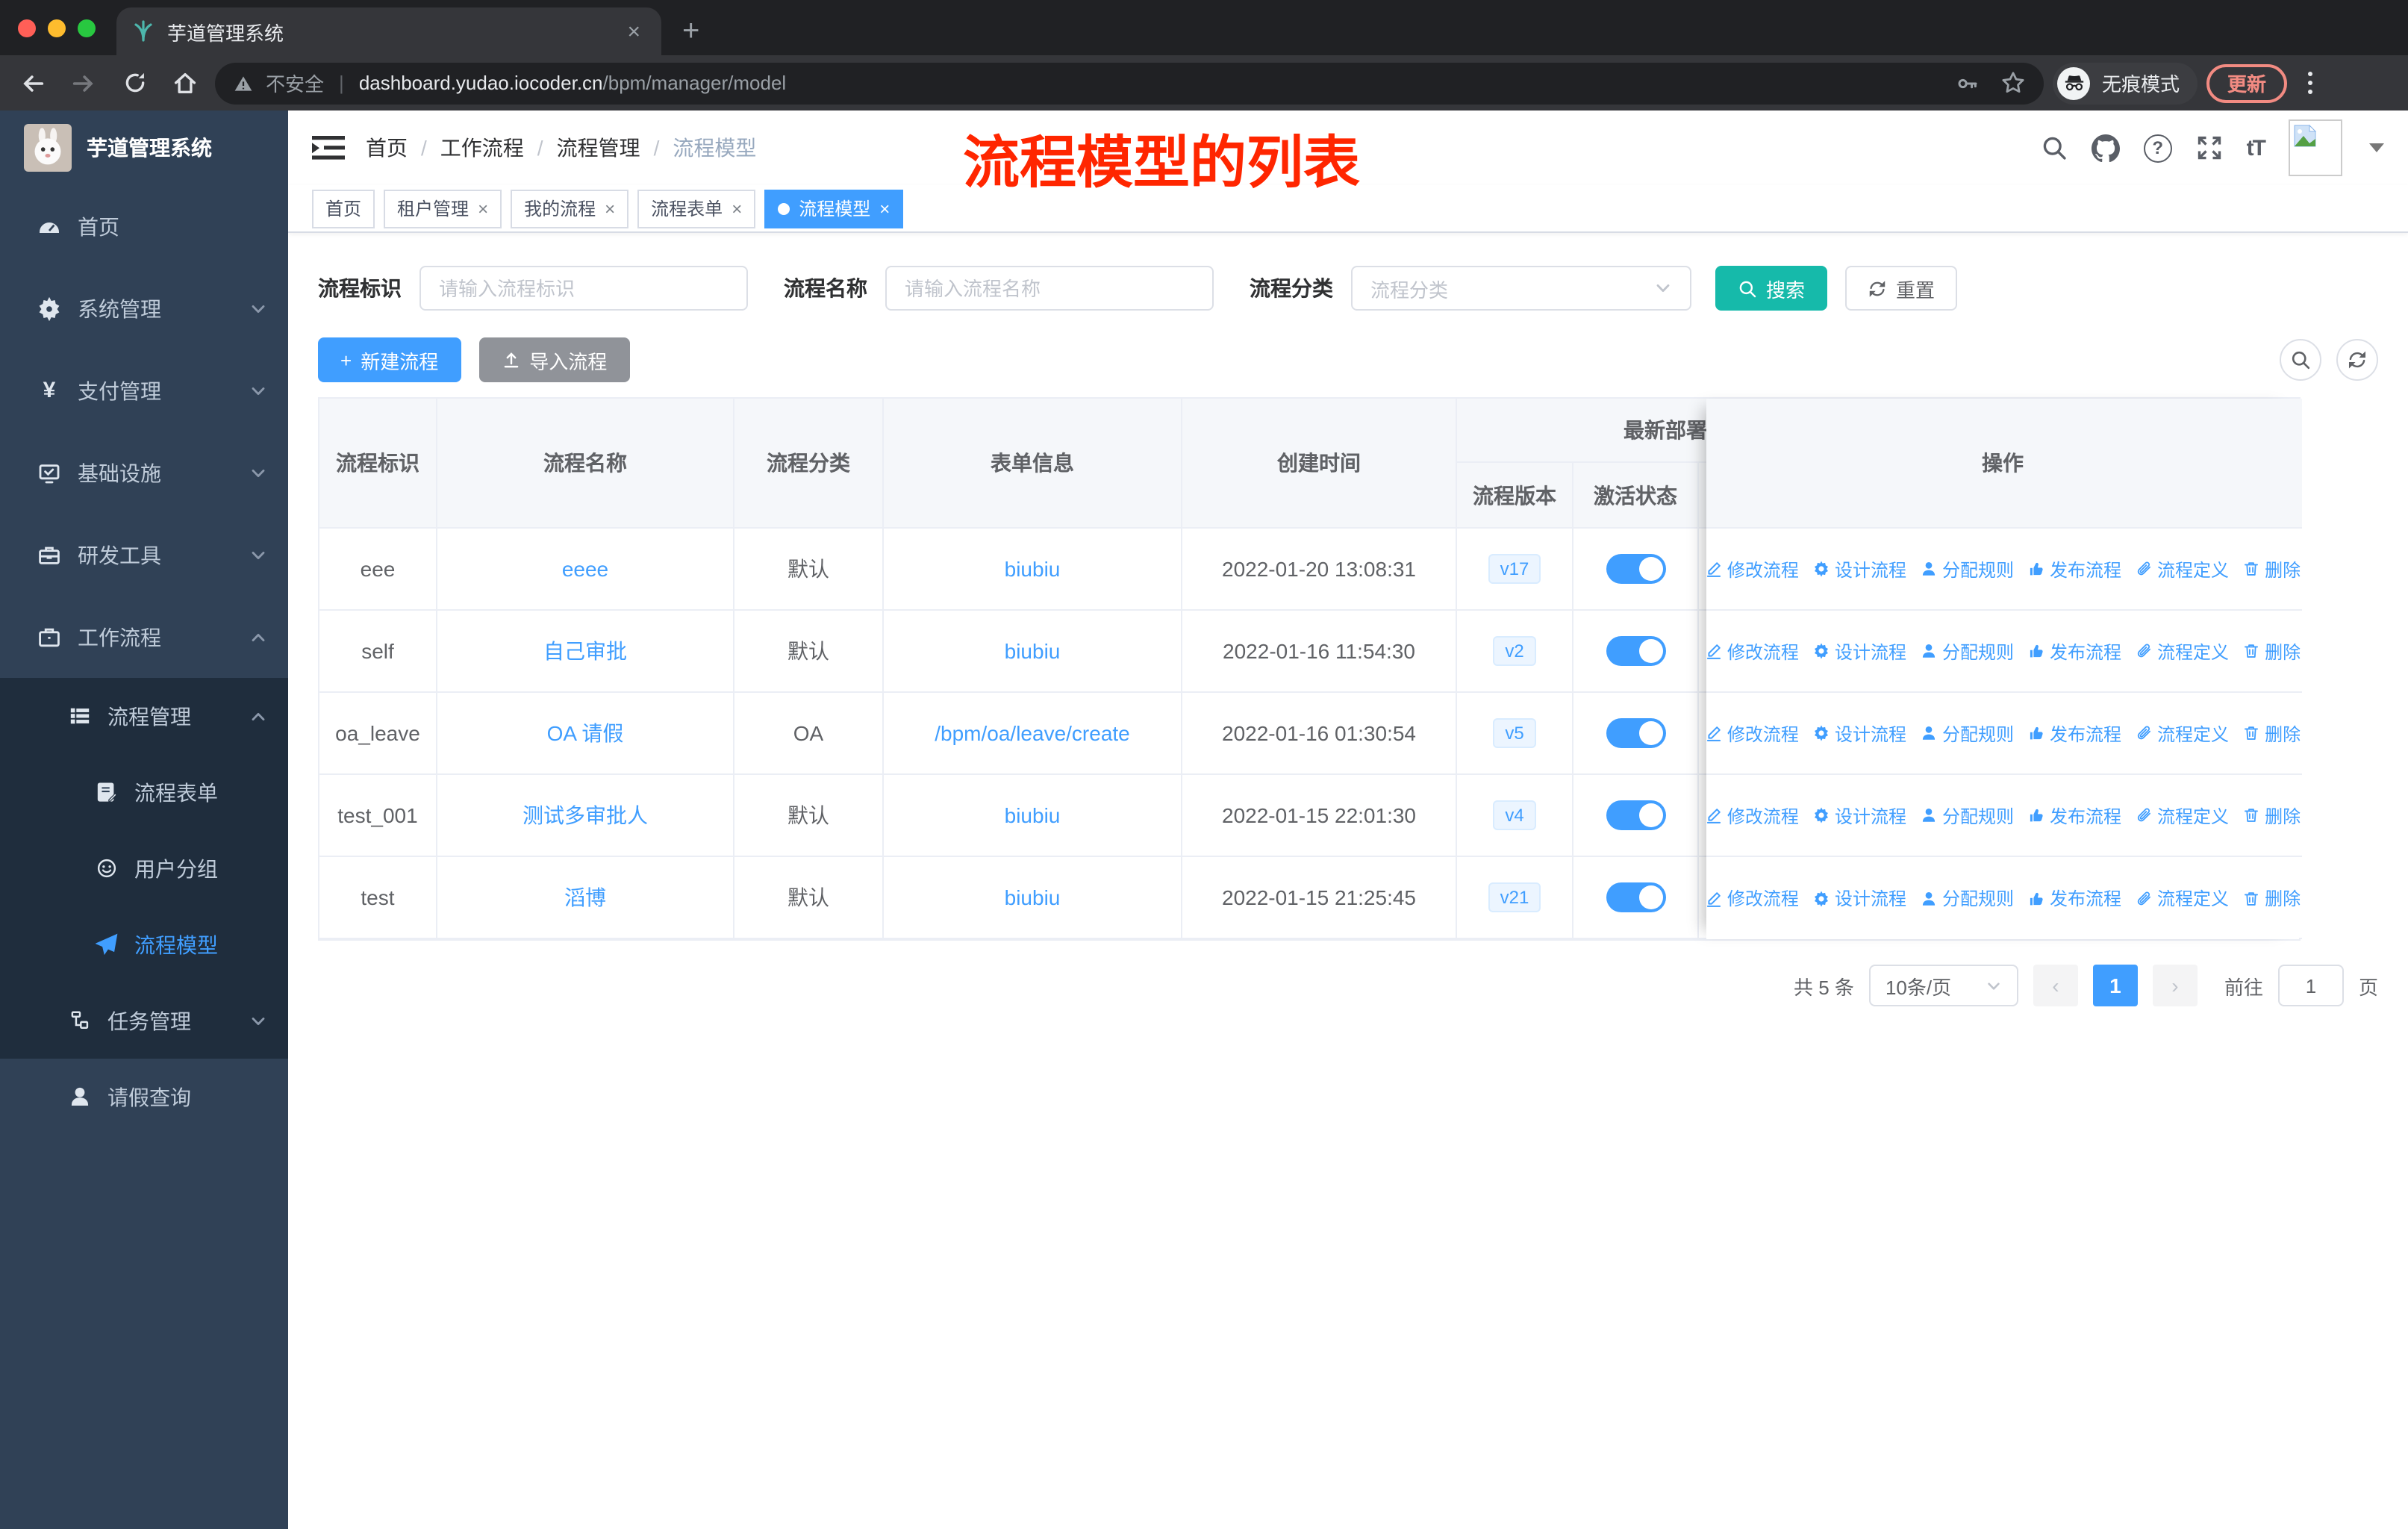 This screenshot has width=2408, height=1529. What do you see at coordinates (144, 1097) in the screenshot?
I see `sidebar-item-leave-query: 请假查询` at bounding box center [144, 1097].